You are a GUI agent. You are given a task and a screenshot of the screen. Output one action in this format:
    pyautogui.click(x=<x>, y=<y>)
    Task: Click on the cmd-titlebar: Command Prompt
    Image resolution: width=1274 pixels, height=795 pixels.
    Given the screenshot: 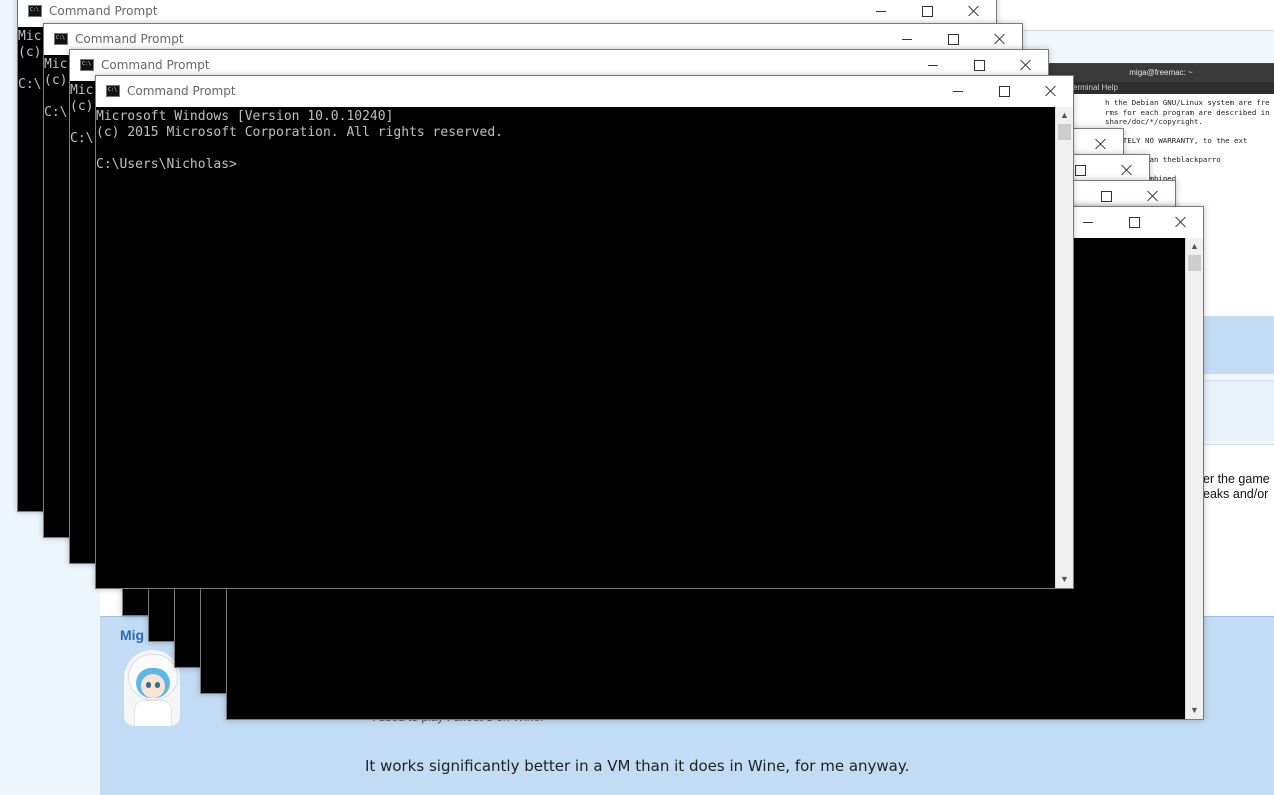 What is the action you would take?
    pyautogui.click(x=584, y=91)
    